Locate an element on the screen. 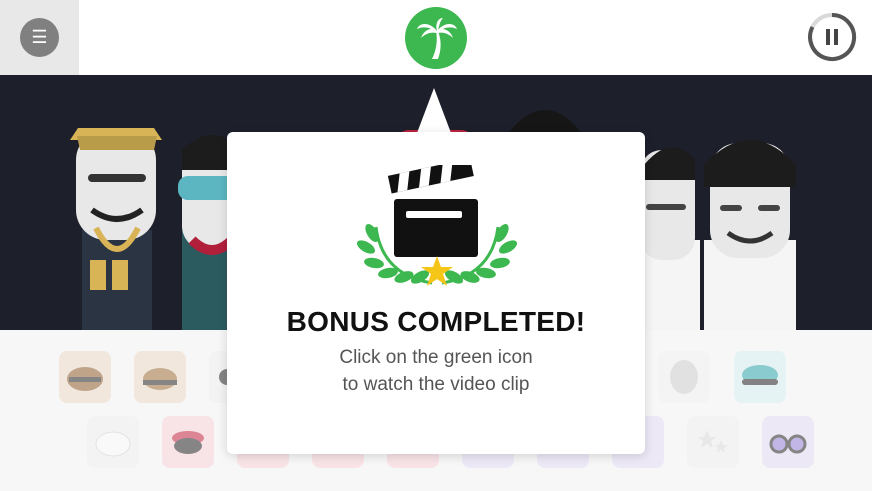 The width and height of the screenshot is (872, 491). pause-button is located at coordinates (832, 37).